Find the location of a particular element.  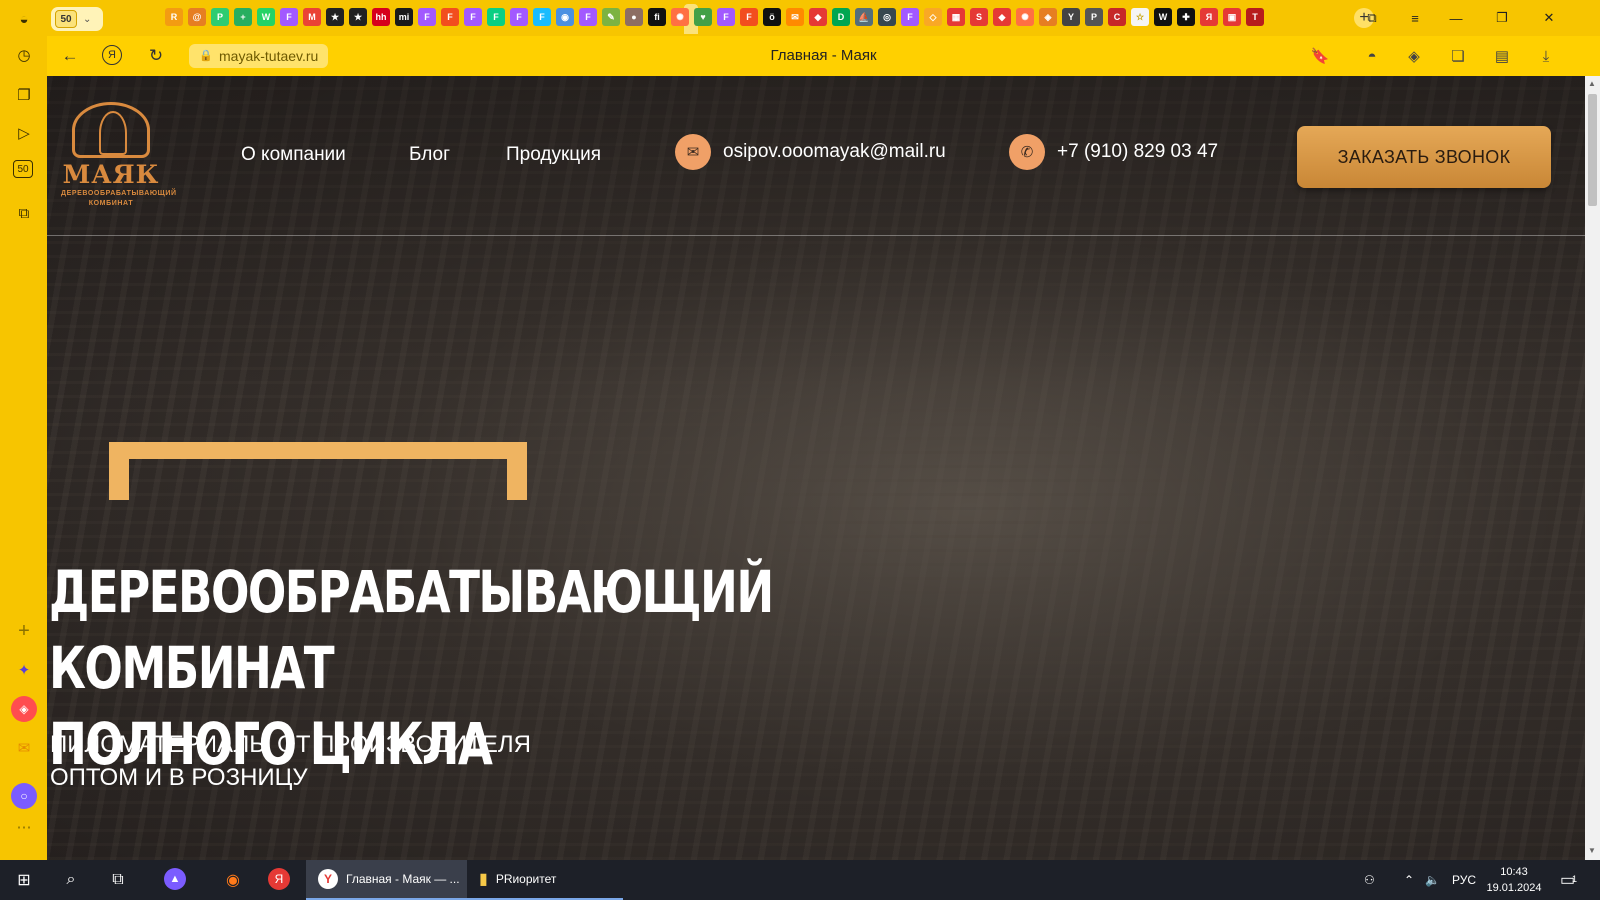

firefox-icon: ◉ is located at coordinates (233, 880).